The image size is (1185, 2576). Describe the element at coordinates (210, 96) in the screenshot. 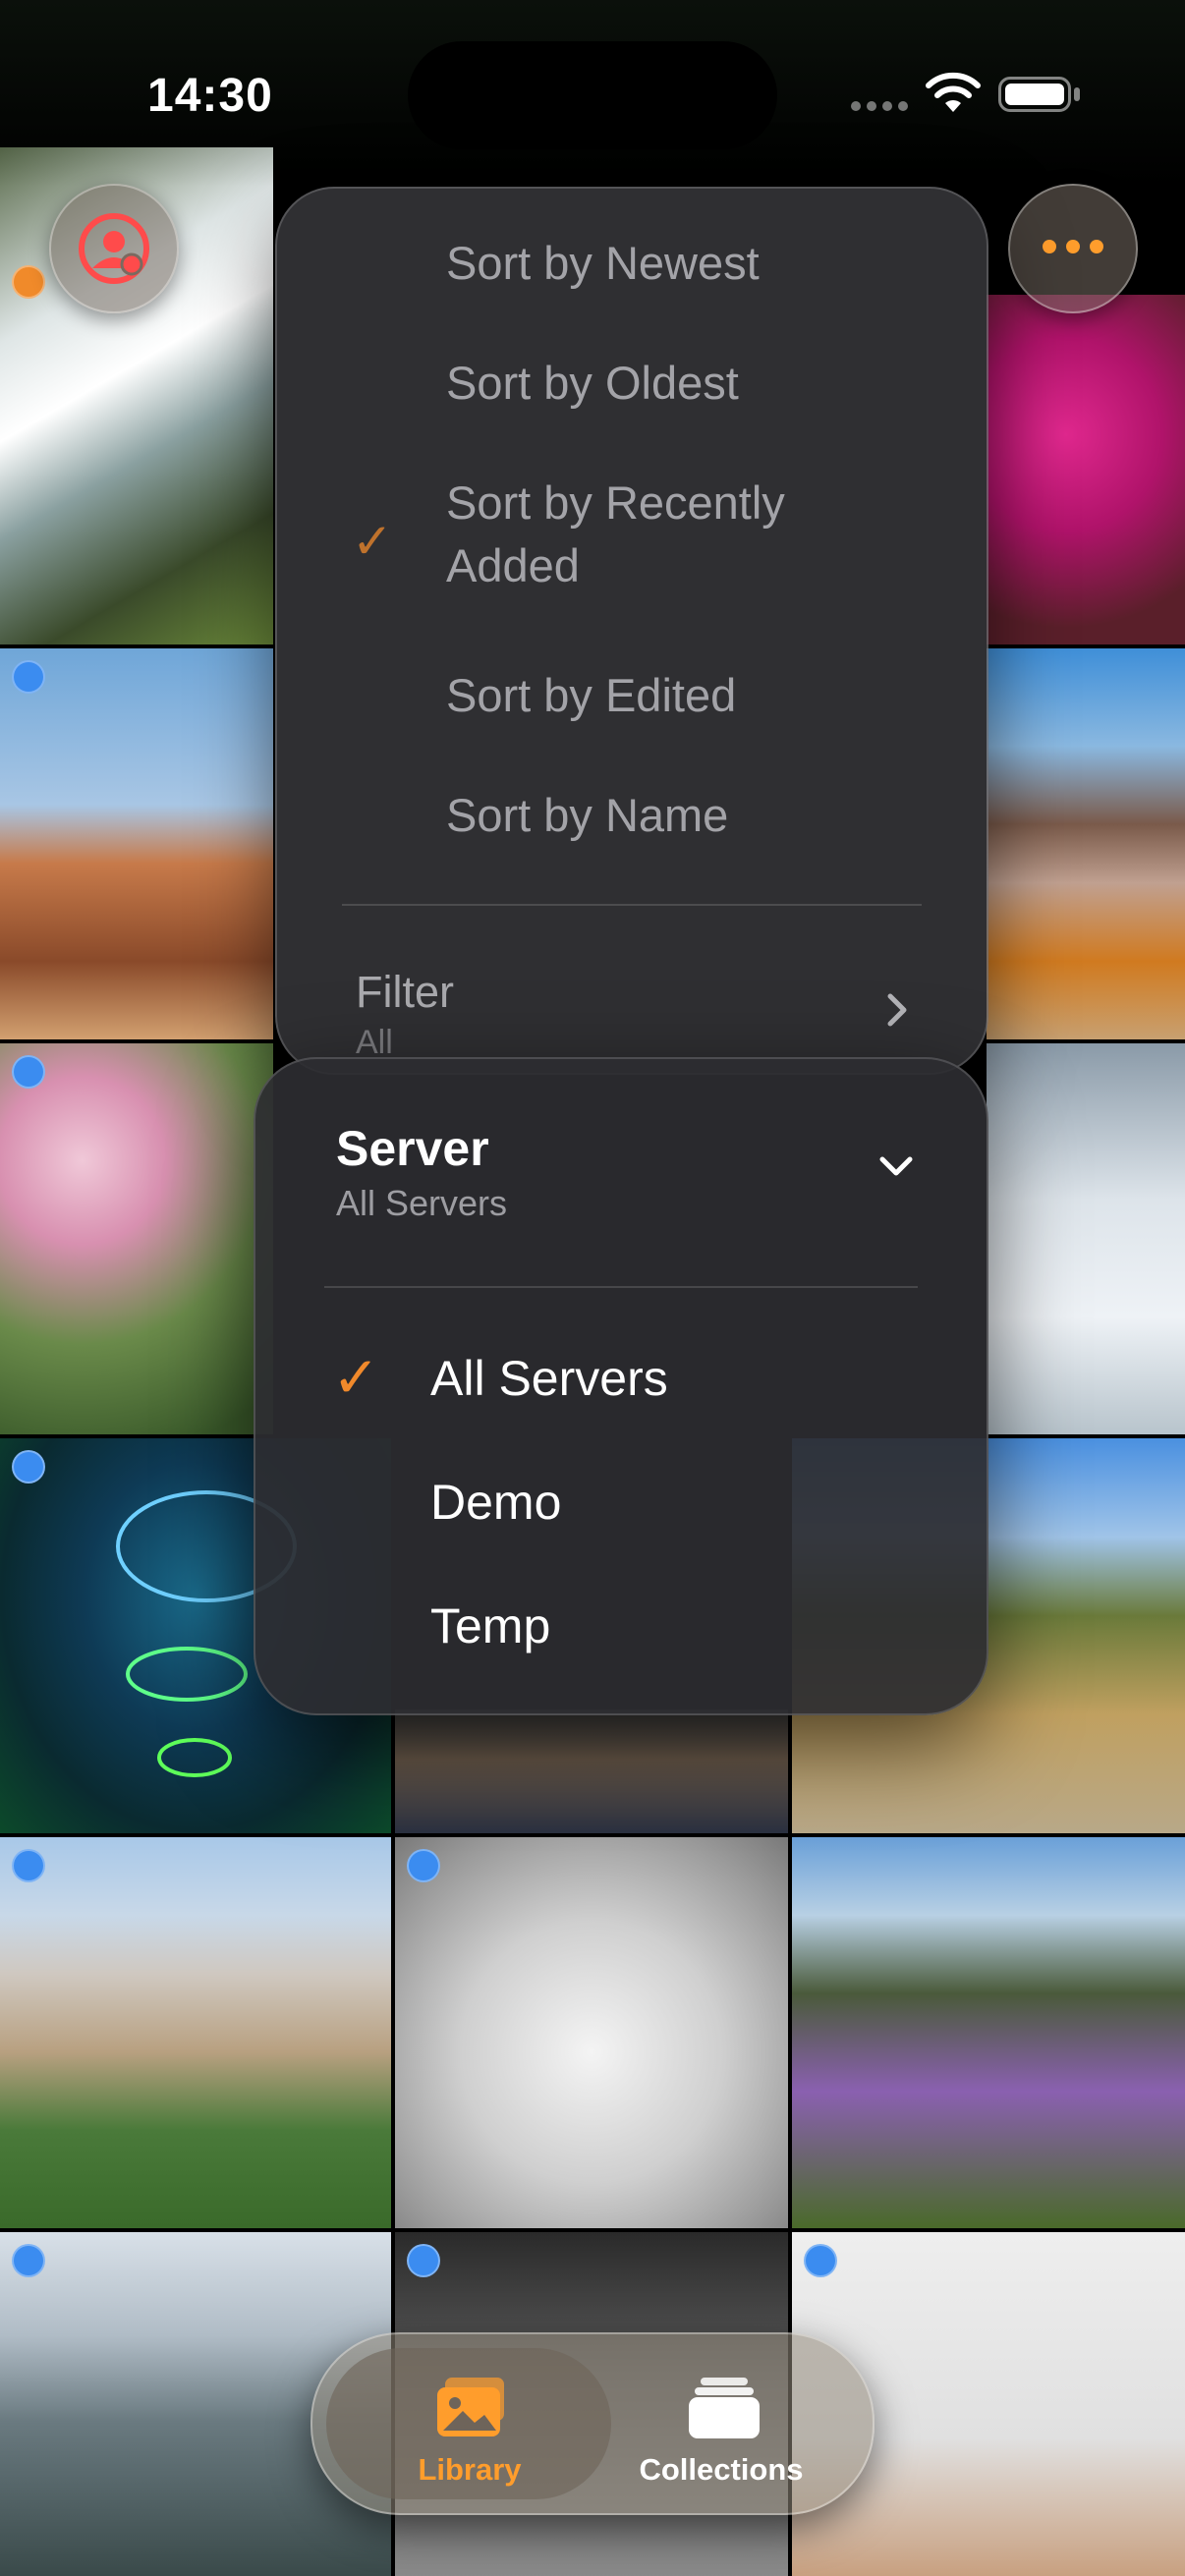

I see `status-time: 14:30` at that location.